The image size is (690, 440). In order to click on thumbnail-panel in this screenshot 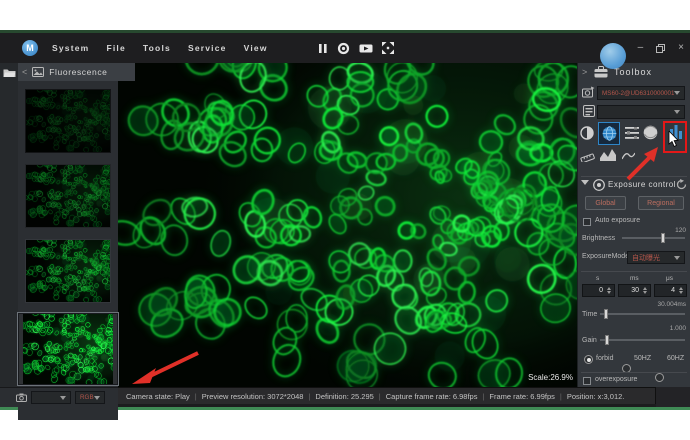, I will do `click(68, 250)`.